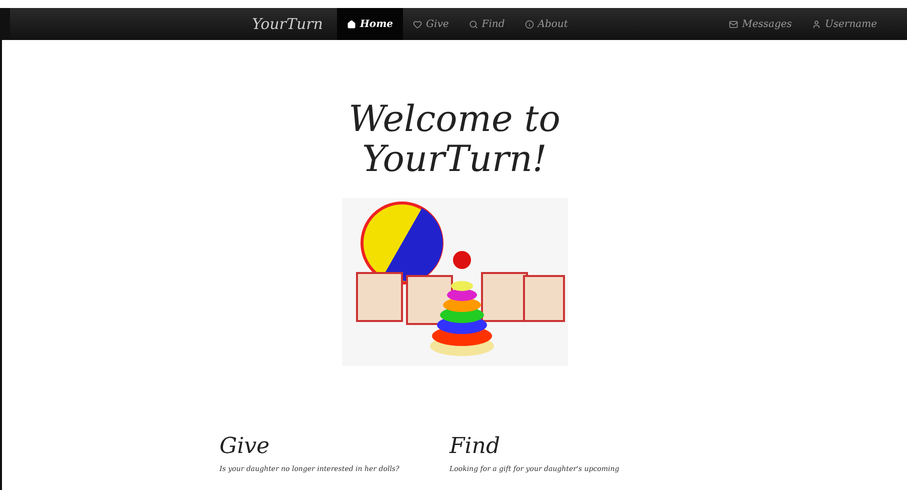  I want to click on nav-link: Find, so click(486, 24).